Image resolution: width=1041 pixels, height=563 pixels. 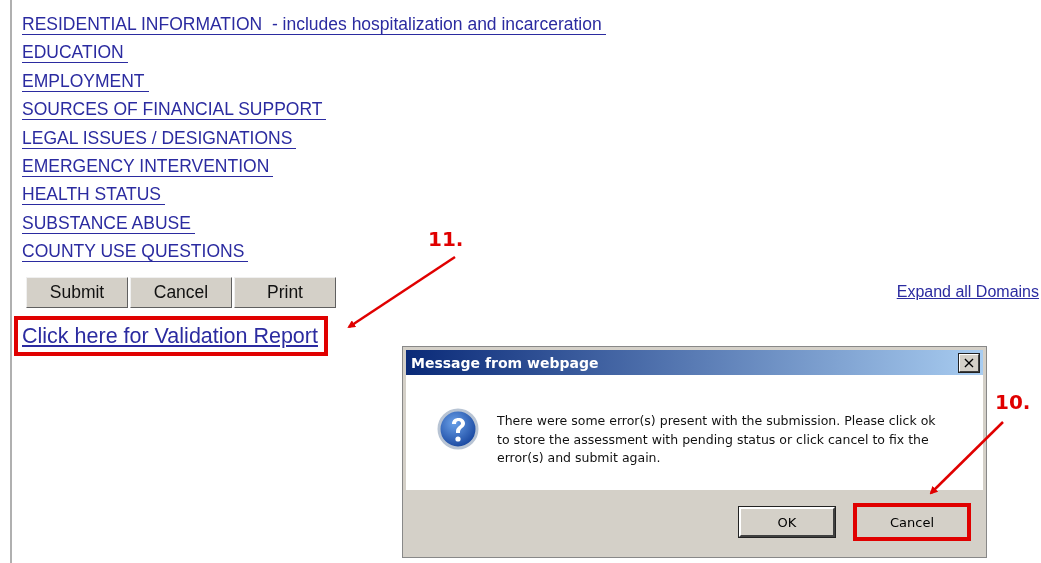 What do you see at coordinates (458, 429) in the screenshot?
I see `question-icon` at bounding box center [458, 429].